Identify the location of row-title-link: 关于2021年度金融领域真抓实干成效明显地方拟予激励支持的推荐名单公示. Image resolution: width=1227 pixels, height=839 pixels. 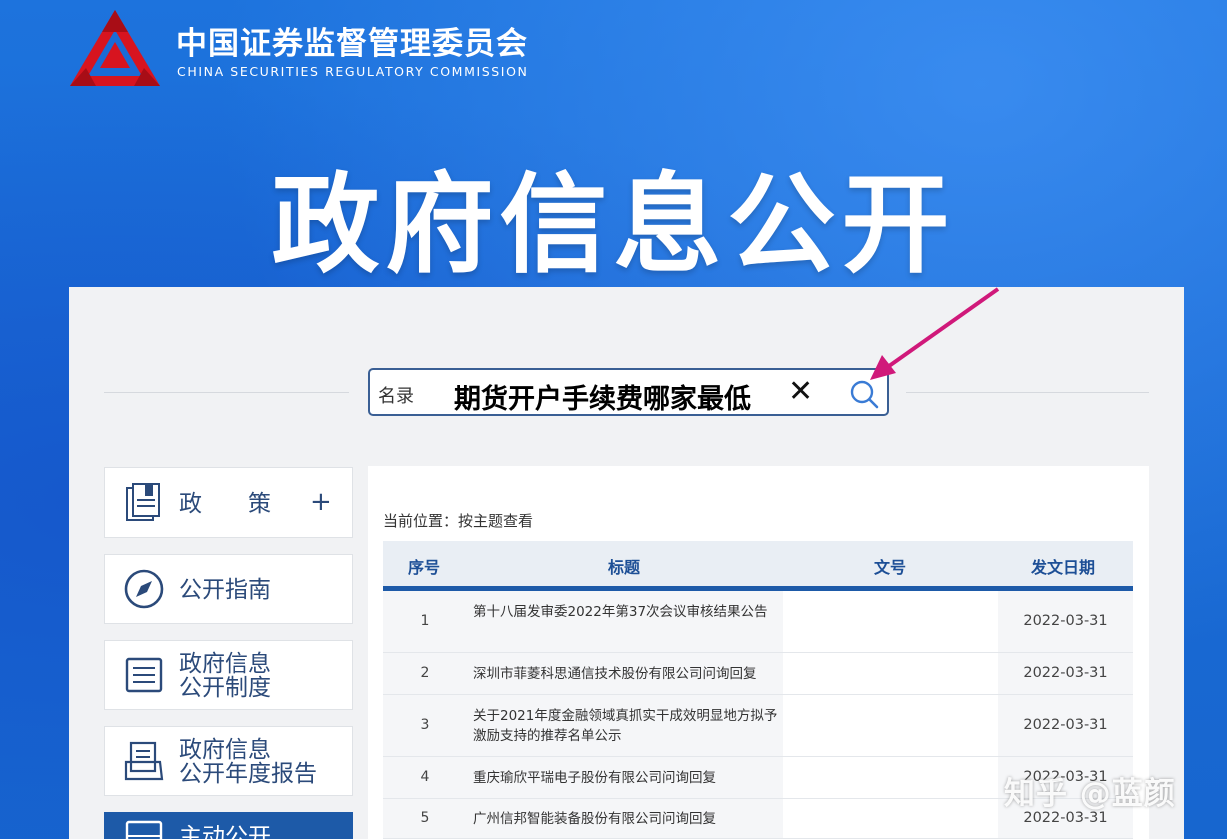
(628, 726).